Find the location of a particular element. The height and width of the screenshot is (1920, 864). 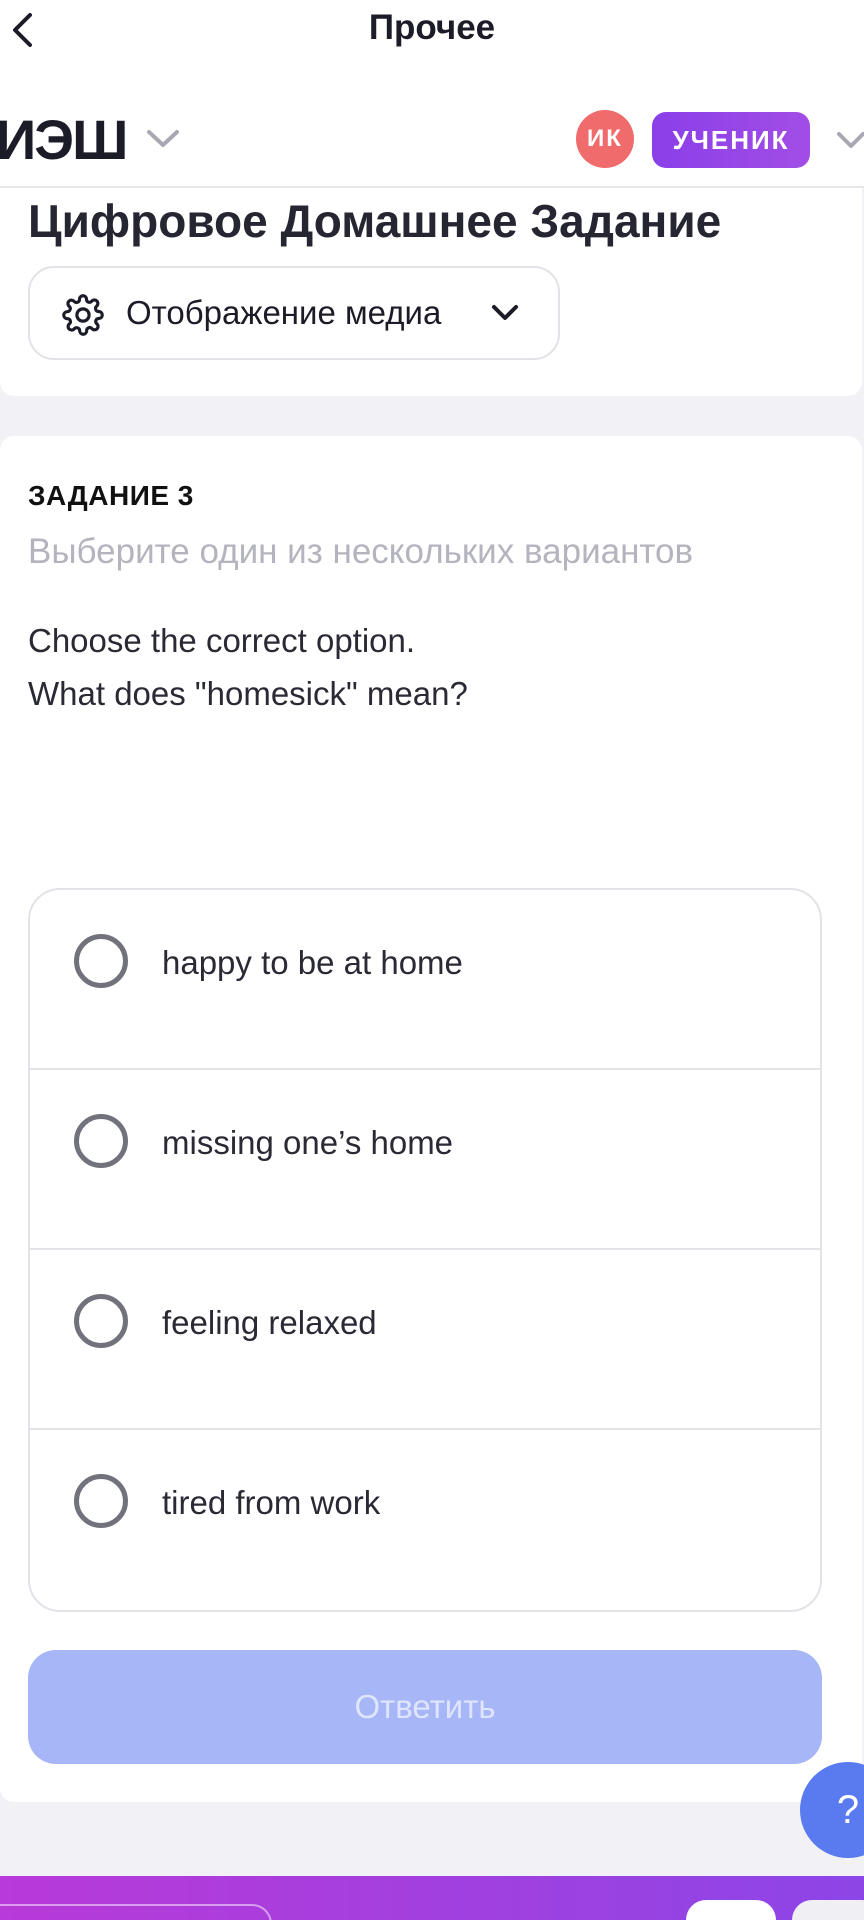

question-line: What does "homesick" mean? is located at coordinates (248, 693).